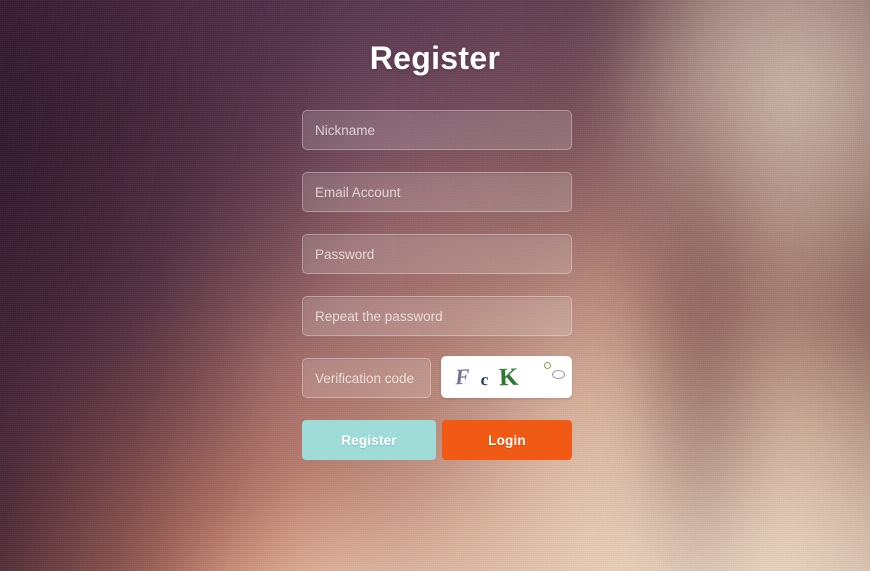 Image resolution: width=870 pixels, height=571 pixels. I want to click on repeat-password-input, so click(437, 316).